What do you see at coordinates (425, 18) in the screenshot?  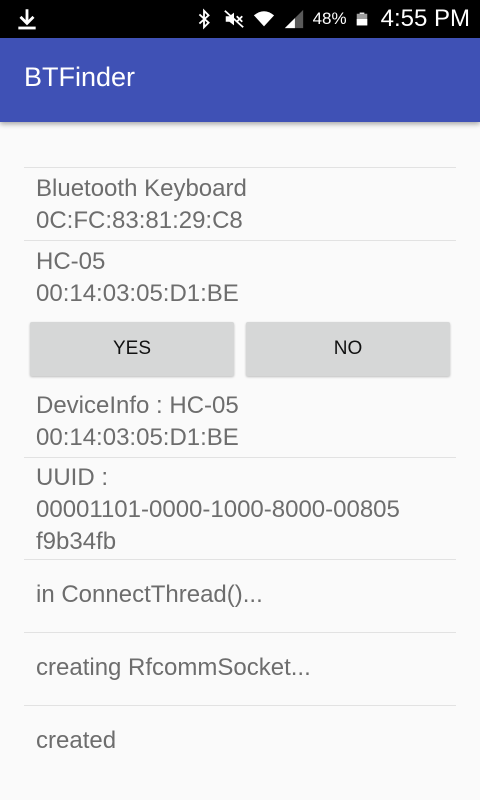 I see `clock: 4:55 PM` at bounding box center [425, 18].